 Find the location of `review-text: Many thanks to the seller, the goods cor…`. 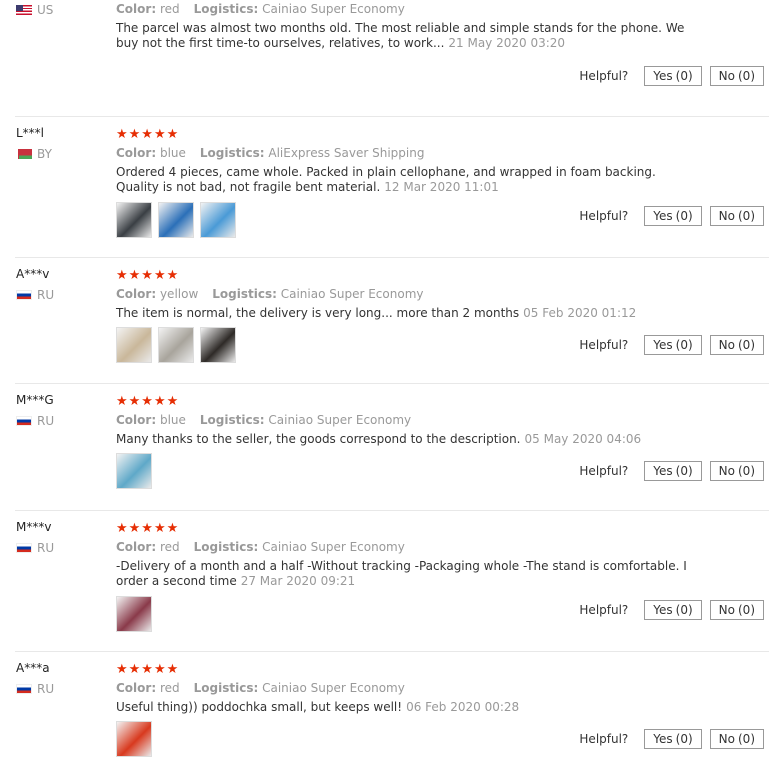

review-text: Many thanks to the seller, the goods cor… is located at coordinates (406, 439).